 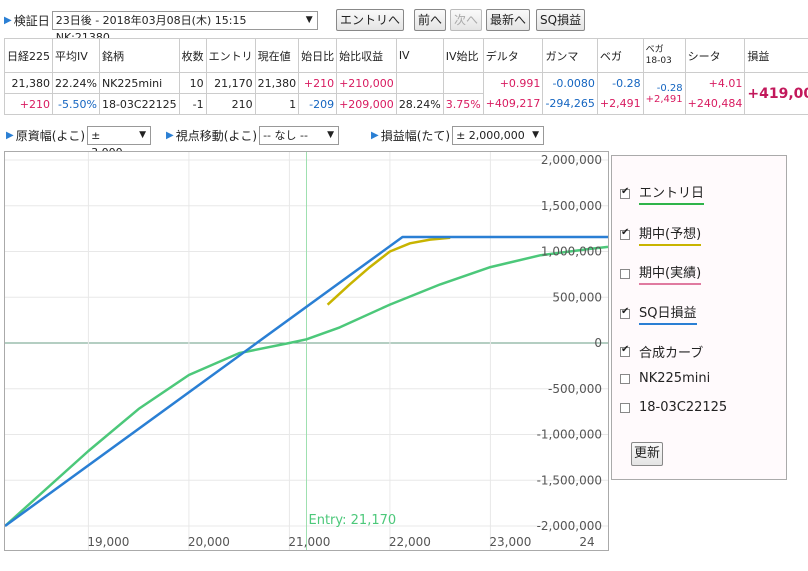 I want to click on col-vega-1803: ベガ 18-03, so click(x=664, y=55).